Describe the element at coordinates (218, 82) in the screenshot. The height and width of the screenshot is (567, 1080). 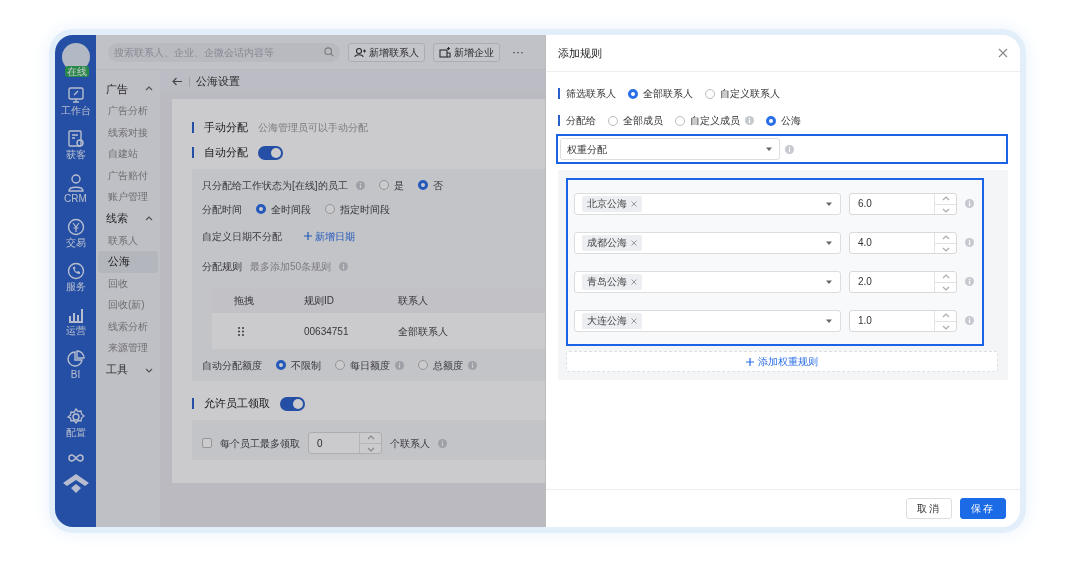
I see `page-title: 公海设置` at that location.